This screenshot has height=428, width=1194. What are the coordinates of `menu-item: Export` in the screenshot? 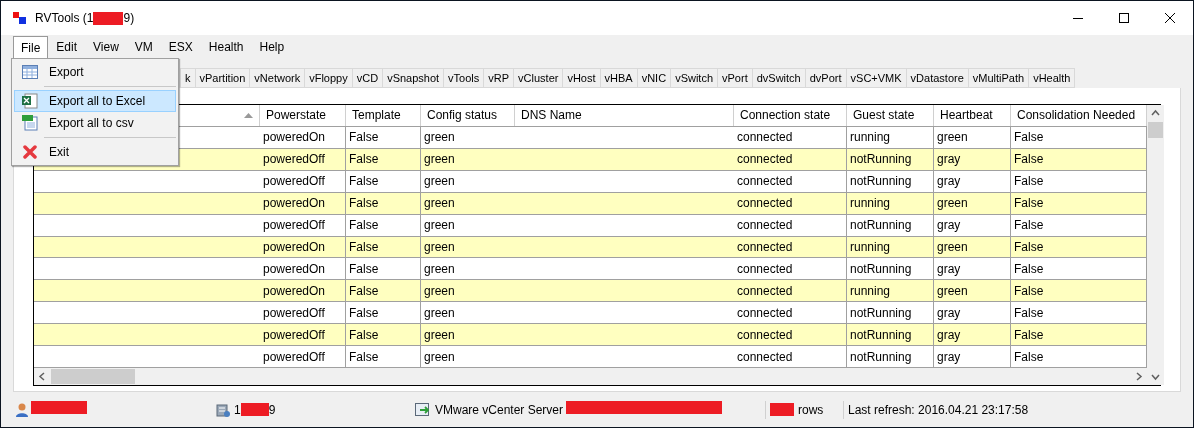 It's located at (95, 72).